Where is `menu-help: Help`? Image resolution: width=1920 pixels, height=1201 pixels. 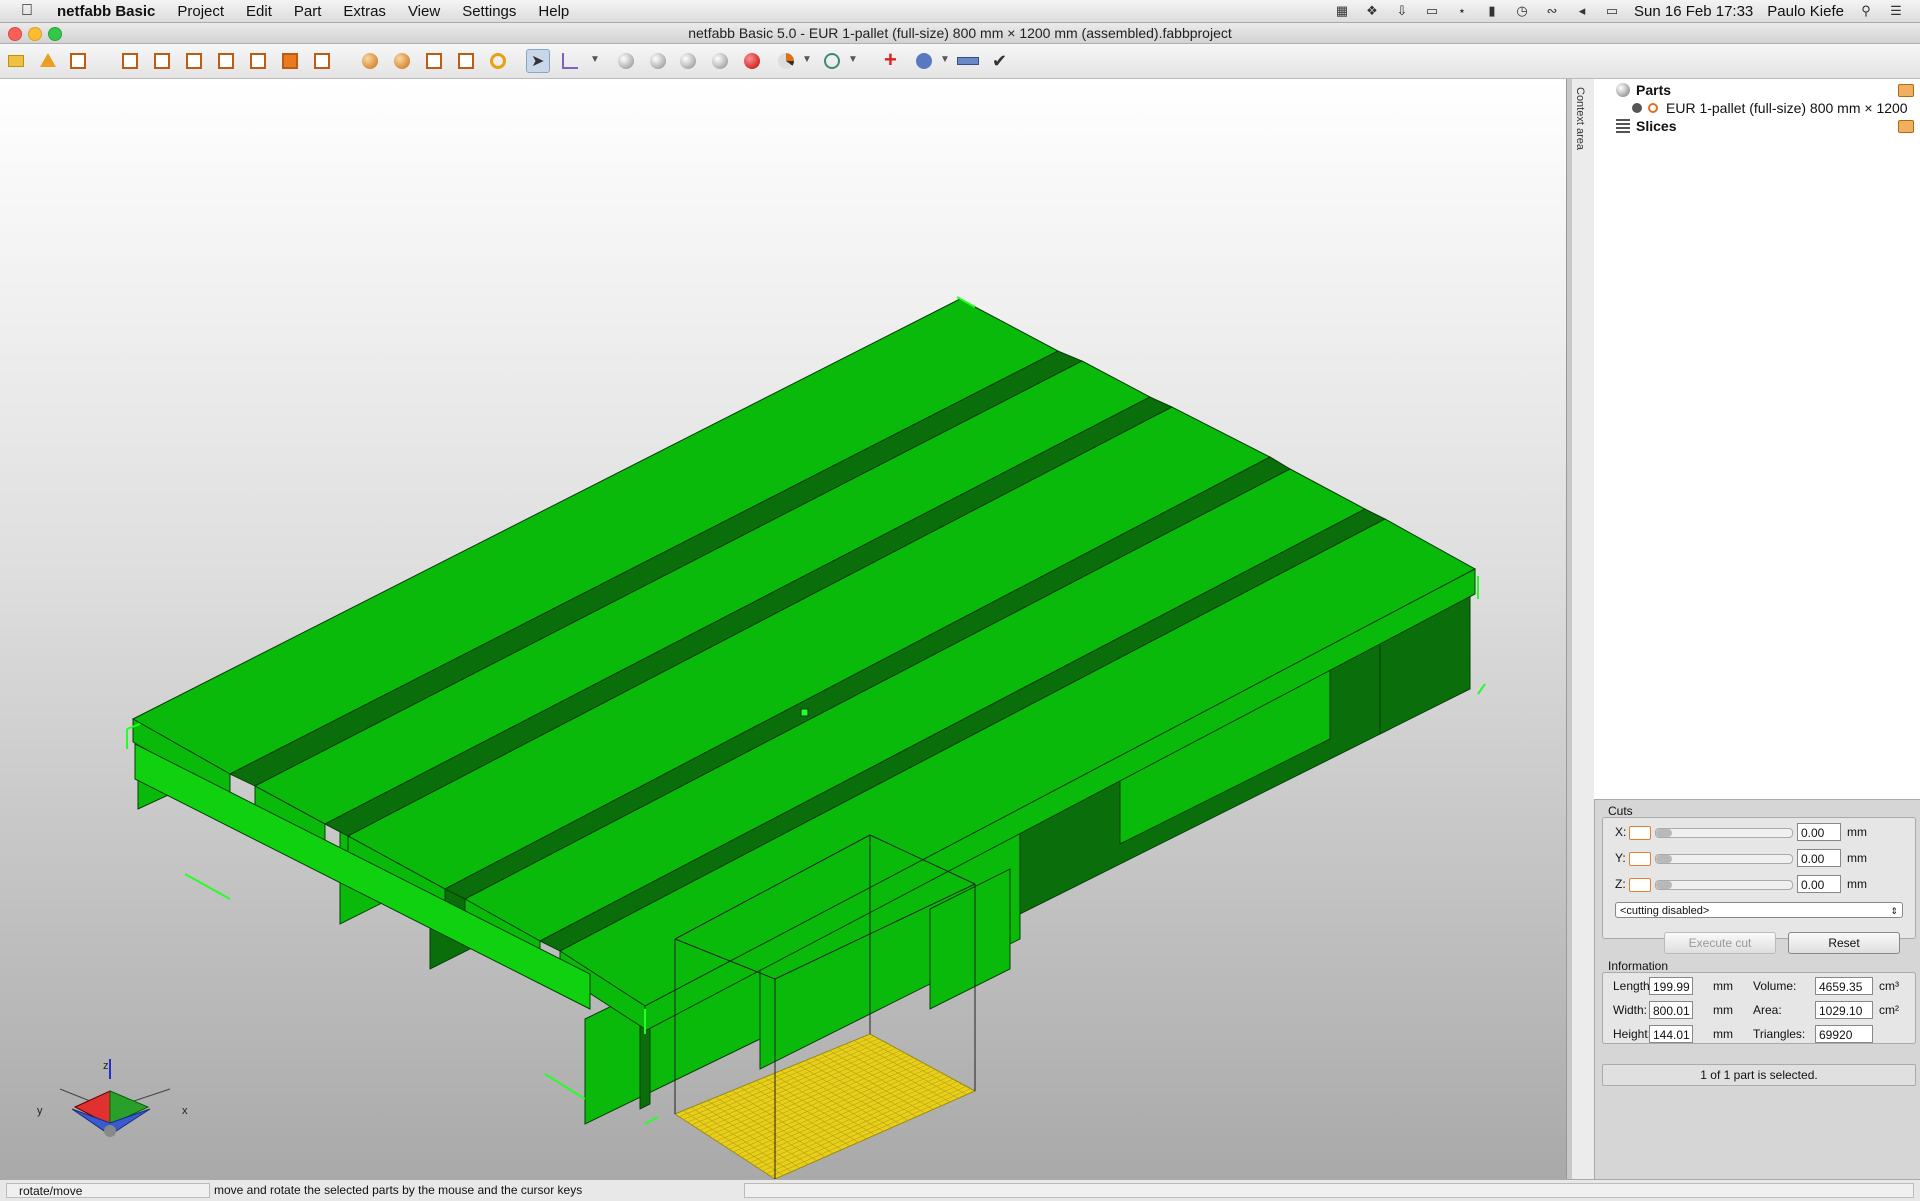 menu-help: Help is located at coordinates (553, 11).